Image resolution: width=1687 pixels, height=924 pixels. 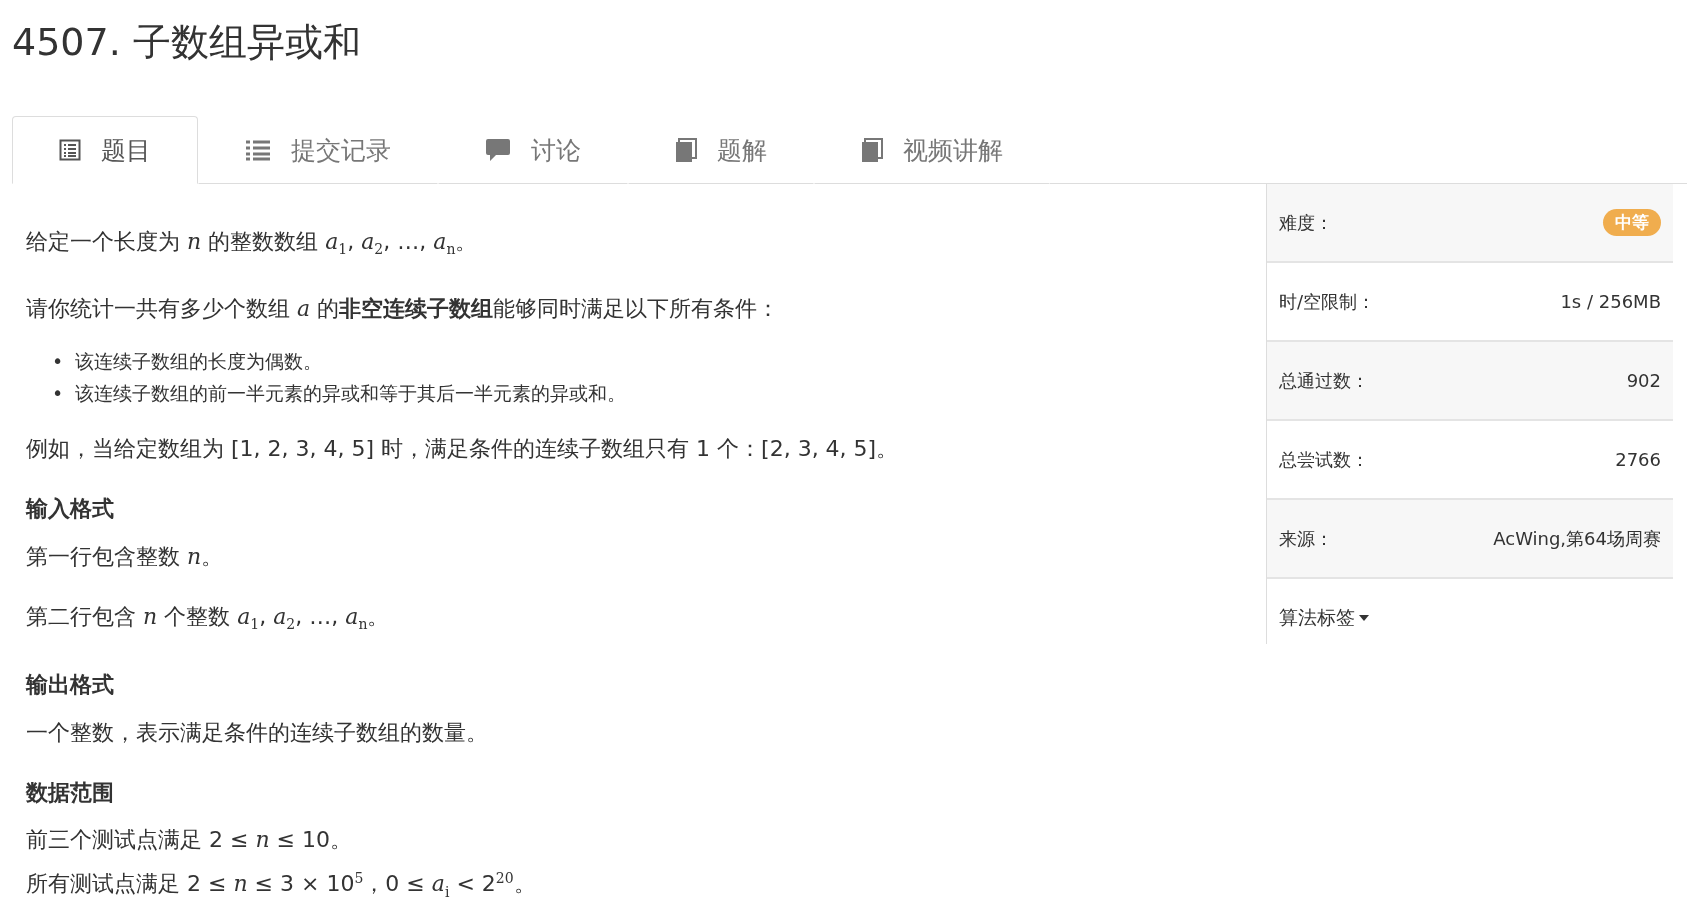 What do you see at coordinates (125, 557) in the screenshot?
I see `paragraph: 第一行包含整数 n。` at bounding box center [125, 557].